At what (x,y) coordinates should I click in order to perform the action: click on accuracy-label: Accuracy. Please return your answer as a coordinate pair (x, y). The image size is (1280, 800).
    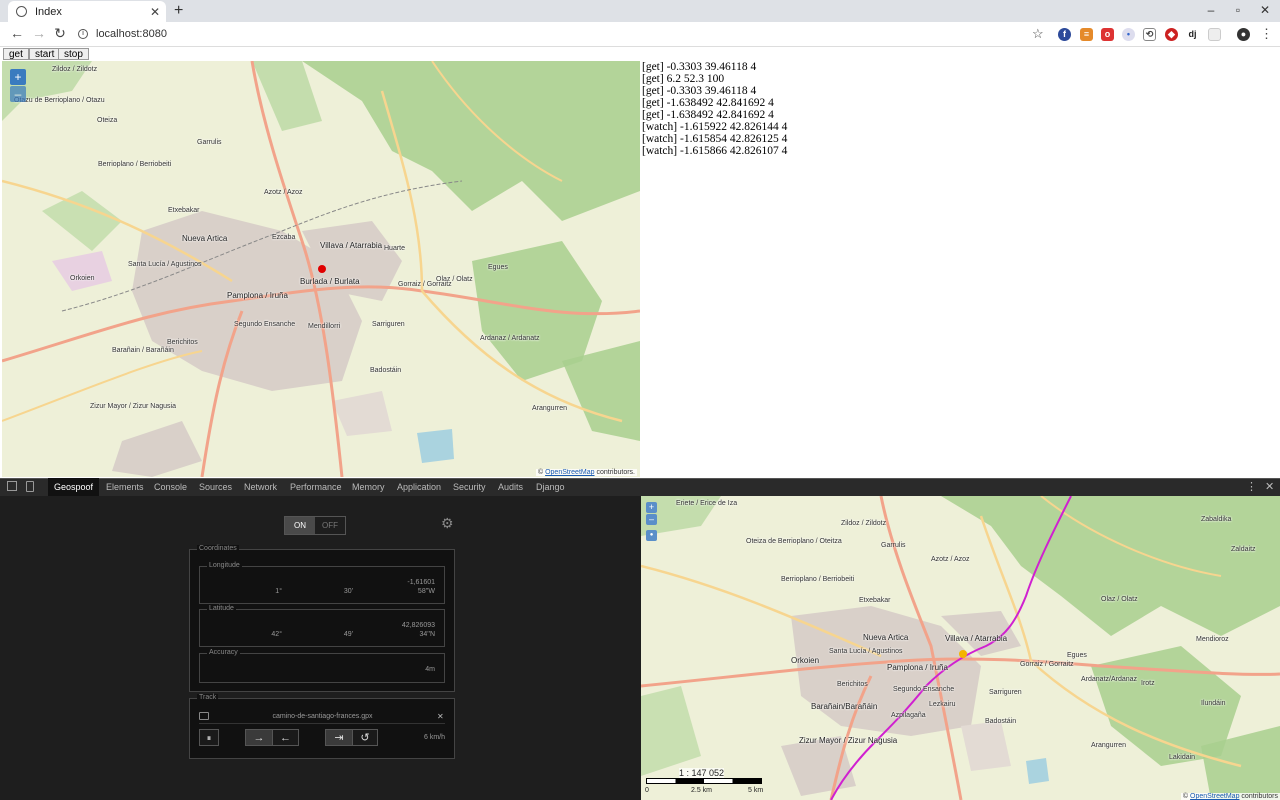
    Looking at the image, I should click on (223, 652).